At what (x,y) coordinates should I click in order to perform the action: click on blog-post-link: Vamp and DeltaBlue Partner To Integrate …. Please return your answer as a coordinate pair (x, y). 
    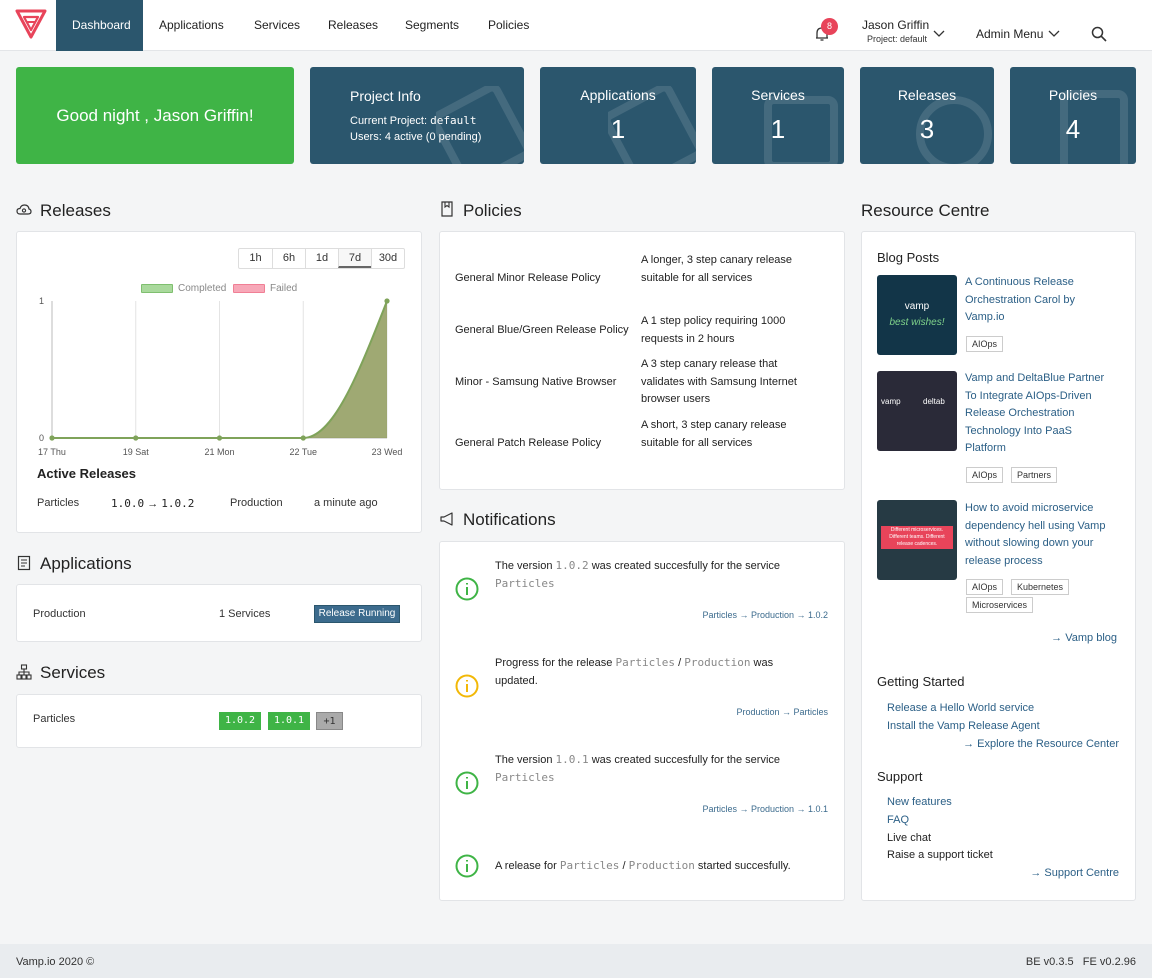
    Looking at the image, I should click on (1040, 414).